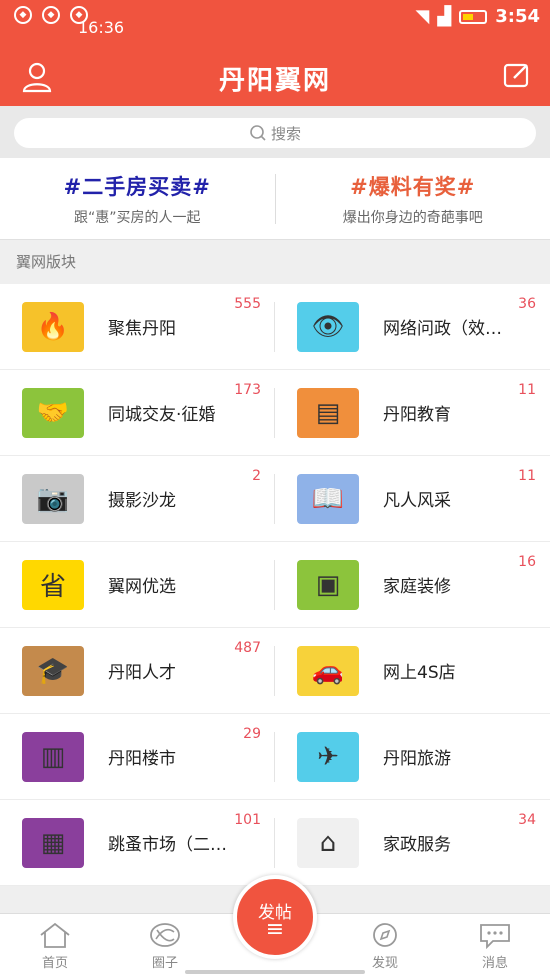 This screenshot has width=550, height=977. What do you see at coordinates (53, 498) in the screenshot?
I see `camera-icon: 📷` at bounding box center [53, 498].